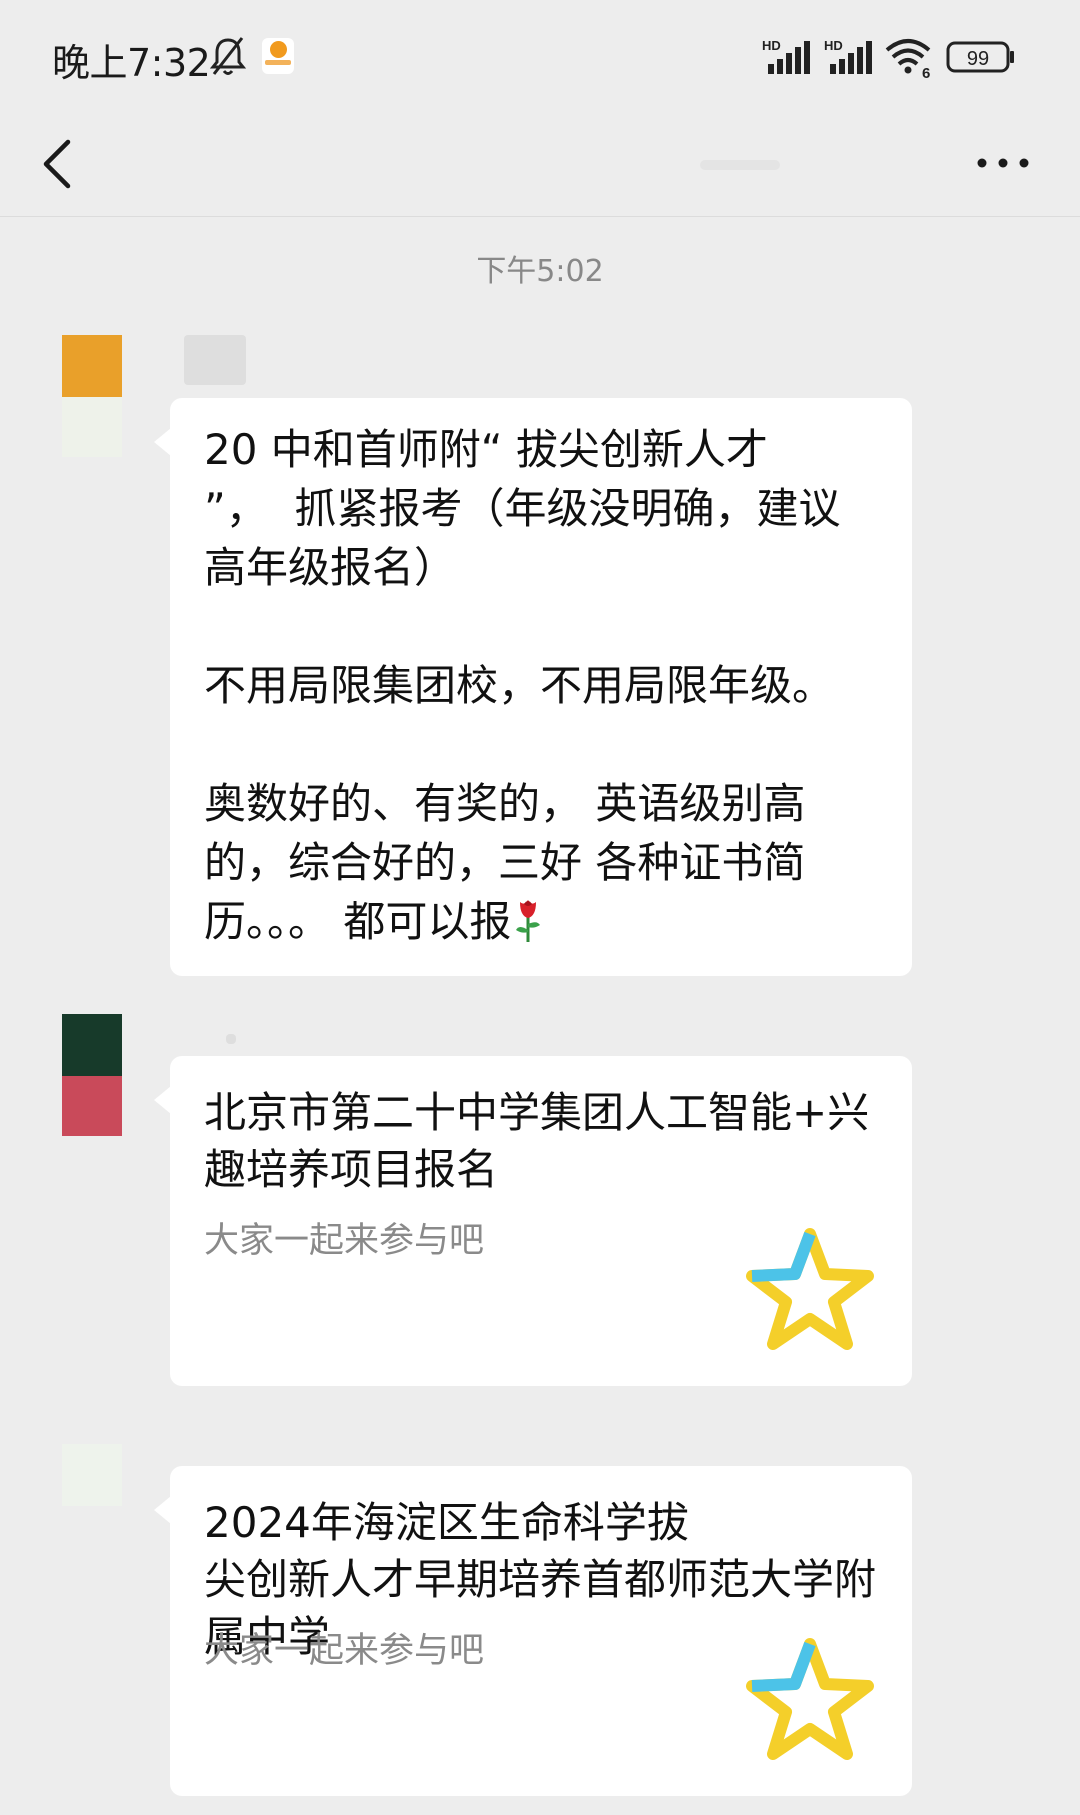 The image size is (1080, 1815). I want to click on bell-muted-icon, so click(228, 56).